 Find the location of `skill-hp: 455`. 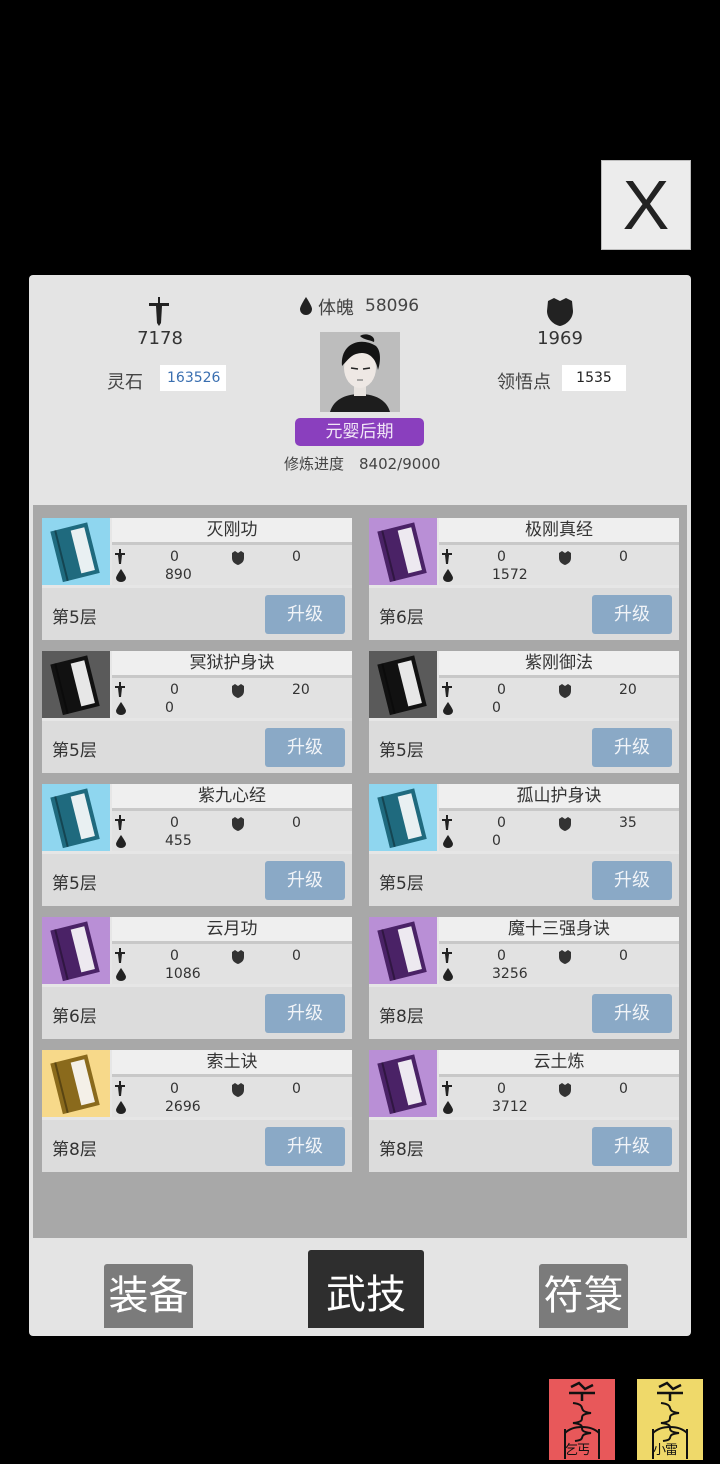

skill-hp: 455 is located at coordinates (178, 841).